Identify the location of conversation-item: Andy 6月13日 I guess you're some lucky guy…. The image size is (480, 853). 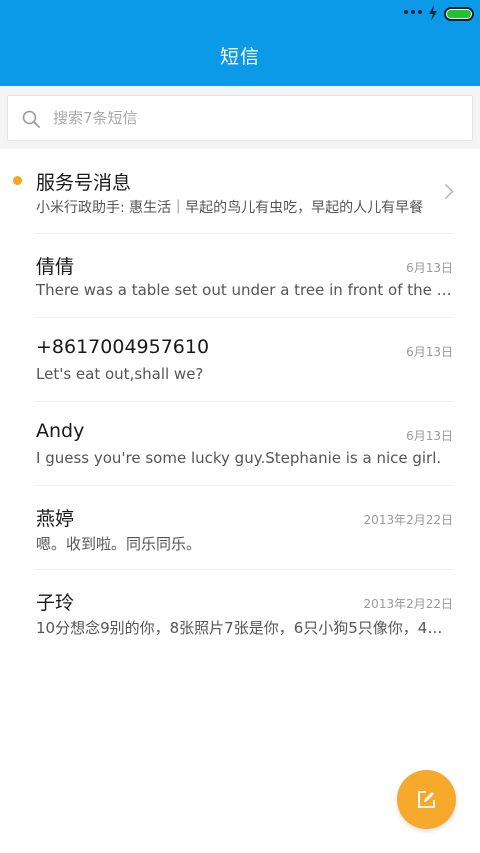
(240, 444).